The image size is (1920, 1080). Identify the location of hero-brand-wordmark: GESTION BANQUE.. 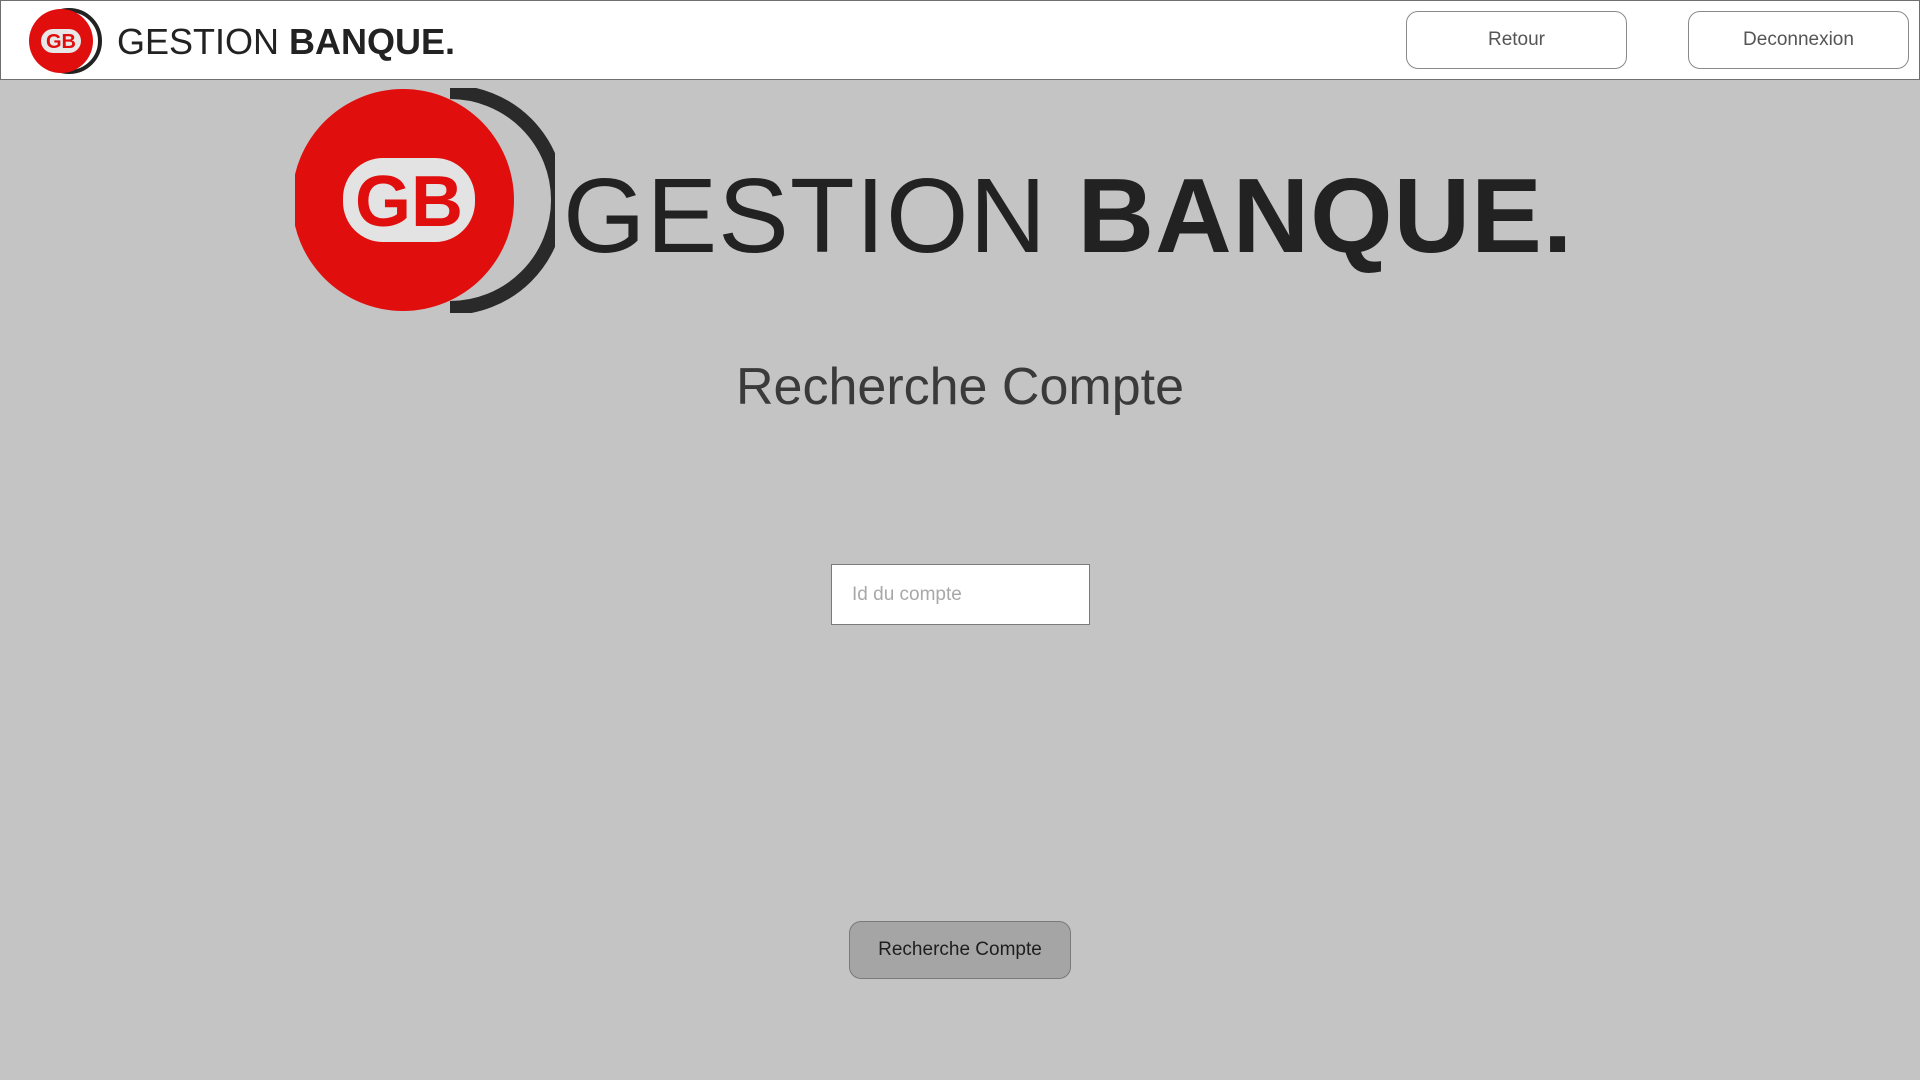
(1068, 216).